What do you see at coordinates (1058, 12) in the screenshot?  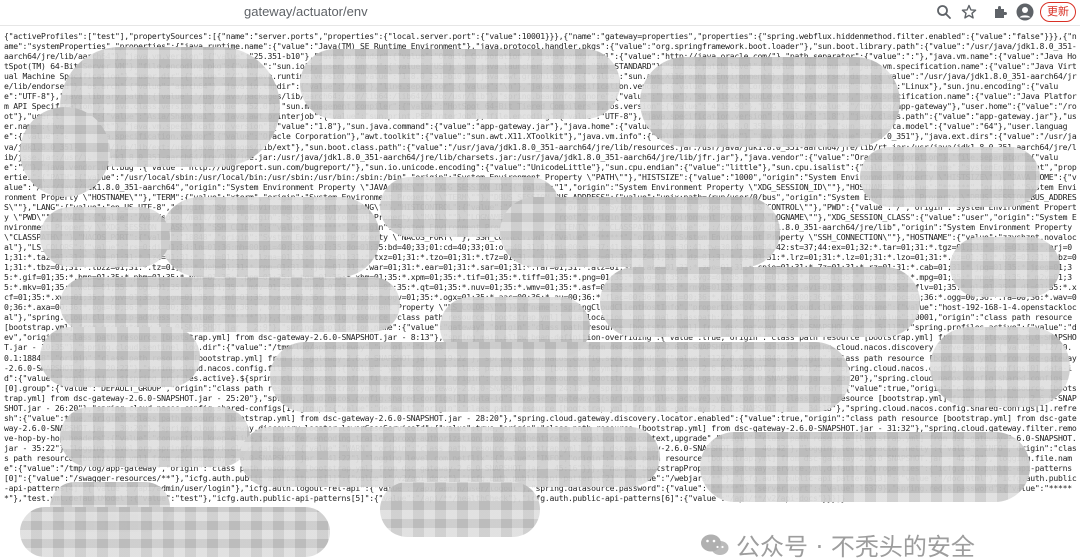 I see `update-button: 更新` at bounding box center [1058, 12].